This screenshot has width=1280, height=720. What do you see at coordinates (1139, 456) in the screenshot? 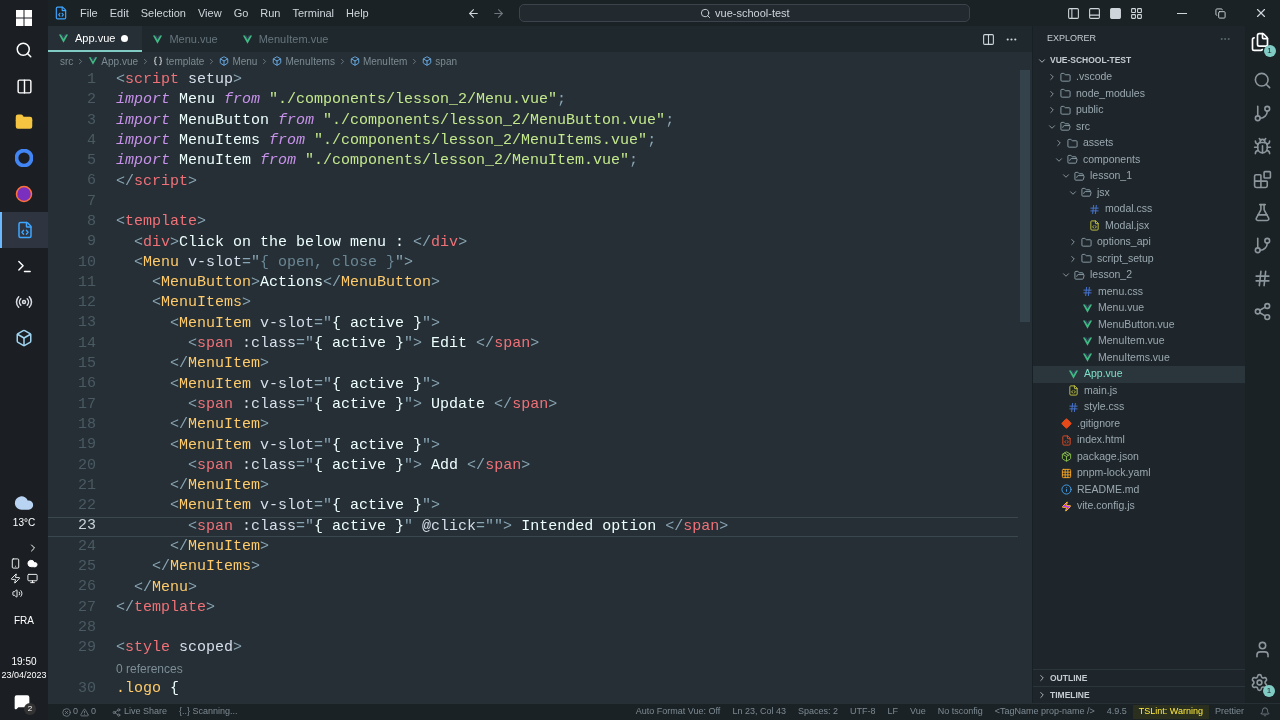
I see `tree-item: package.json` at bounding box center [1139, 456].